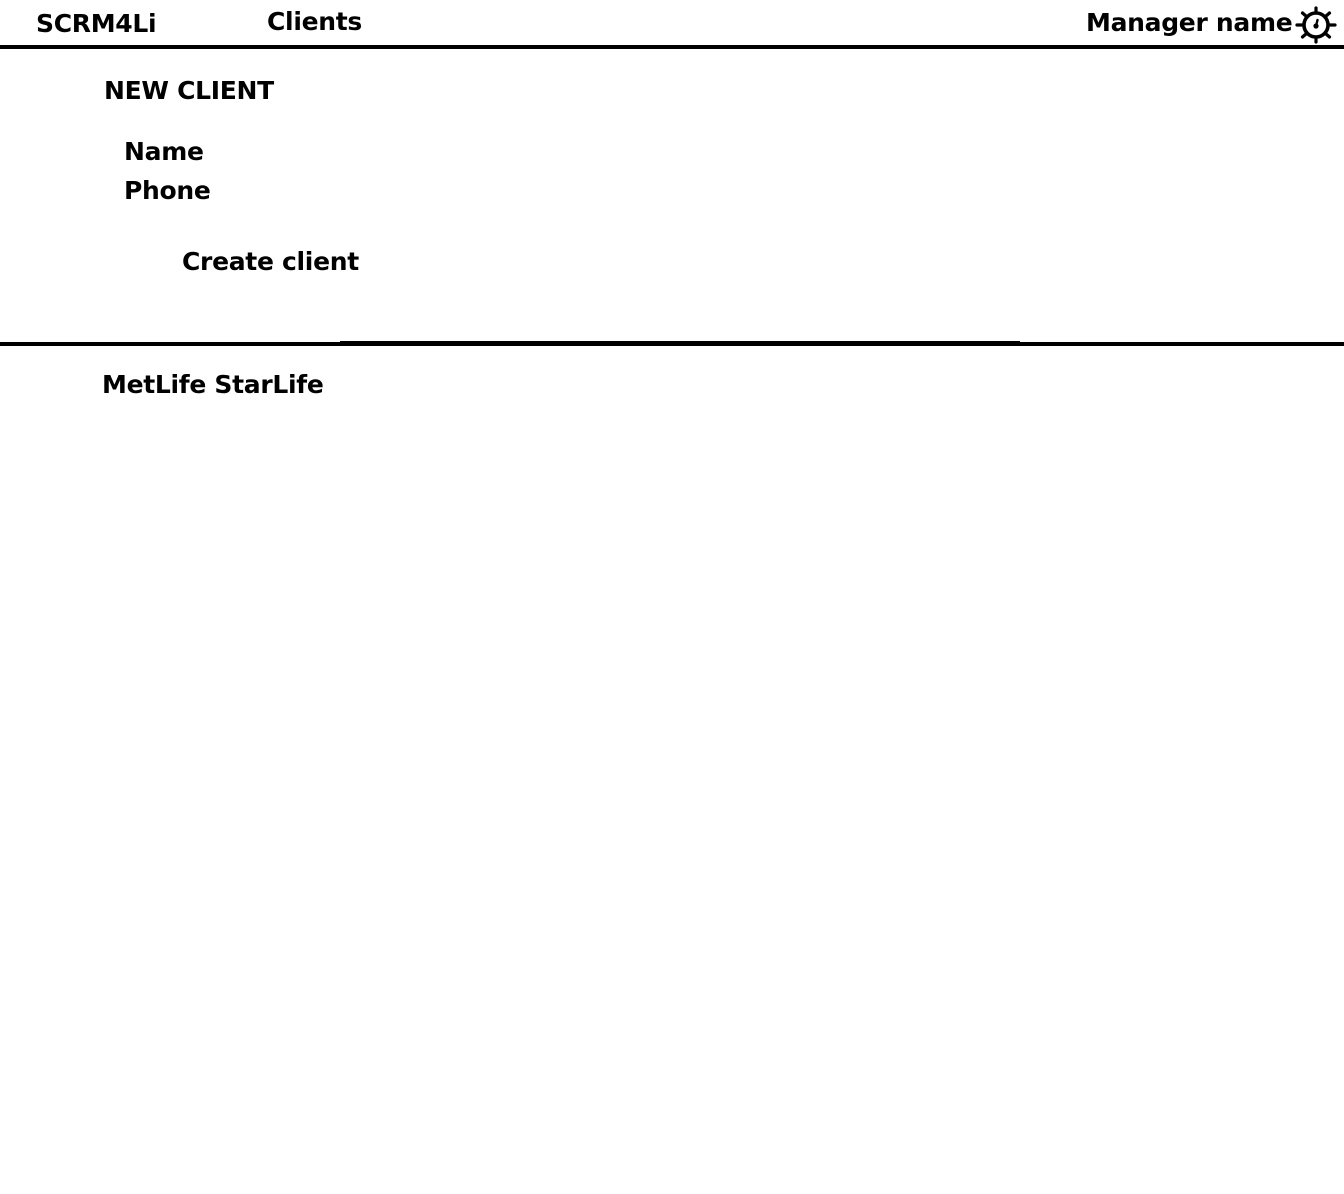  I want to click on client-list-item: MetLife StarLife, so click(213, 384).